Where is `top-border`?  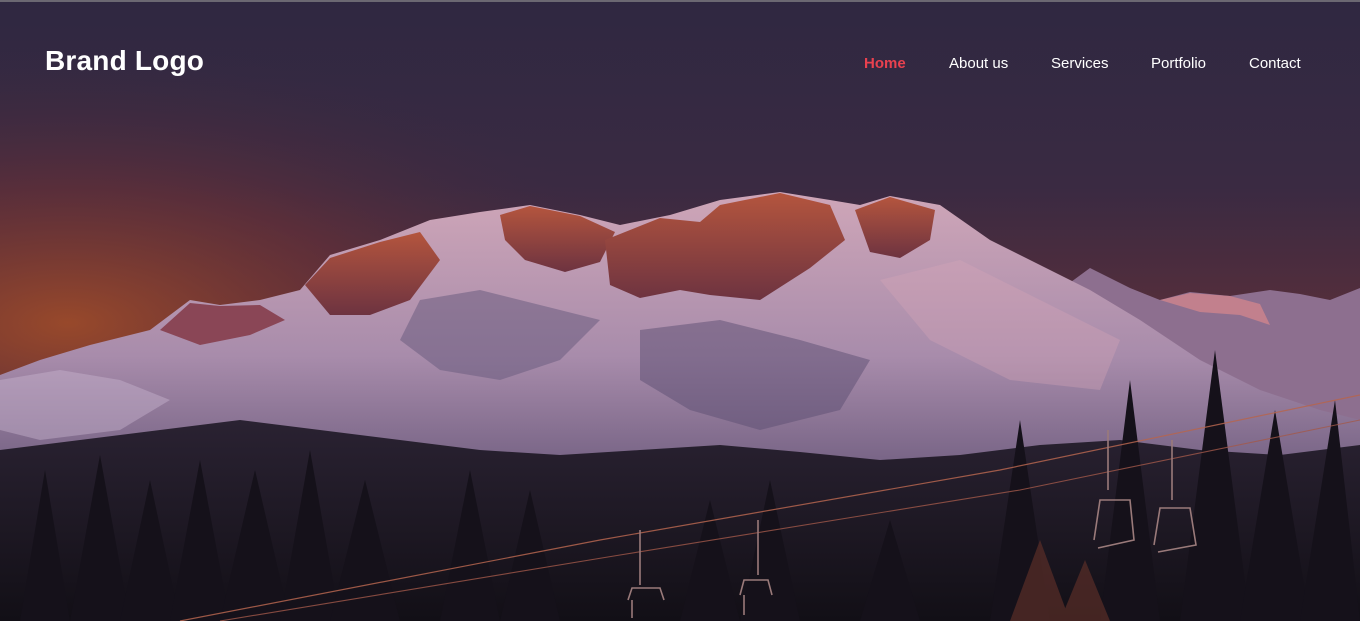
top-border is located at coordinates (680, 1).